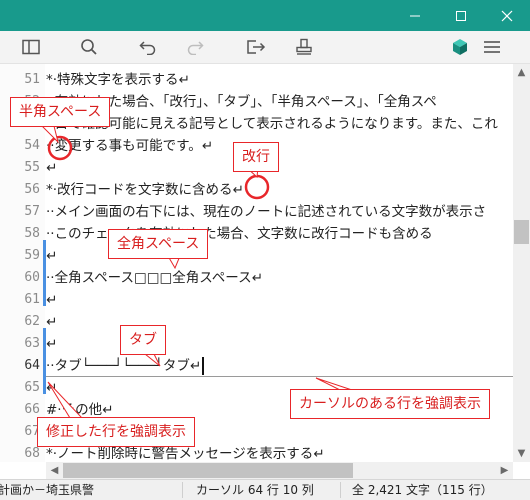 The width and height of the screenshot is (530, 500). I want to click on editor-line: ··有効にした場合、「改行」、「タブ」、「半角スペース」、「全角スペ, so click(279, 102).